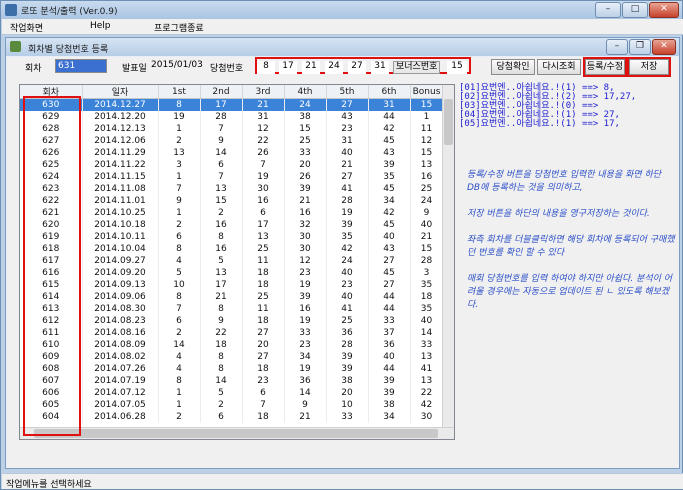 The width and height of the screenshot is (683, 490). I want to click on table-row: 605 2014.07.05 1 2 7 9 10 38 42, so click(232, 404).